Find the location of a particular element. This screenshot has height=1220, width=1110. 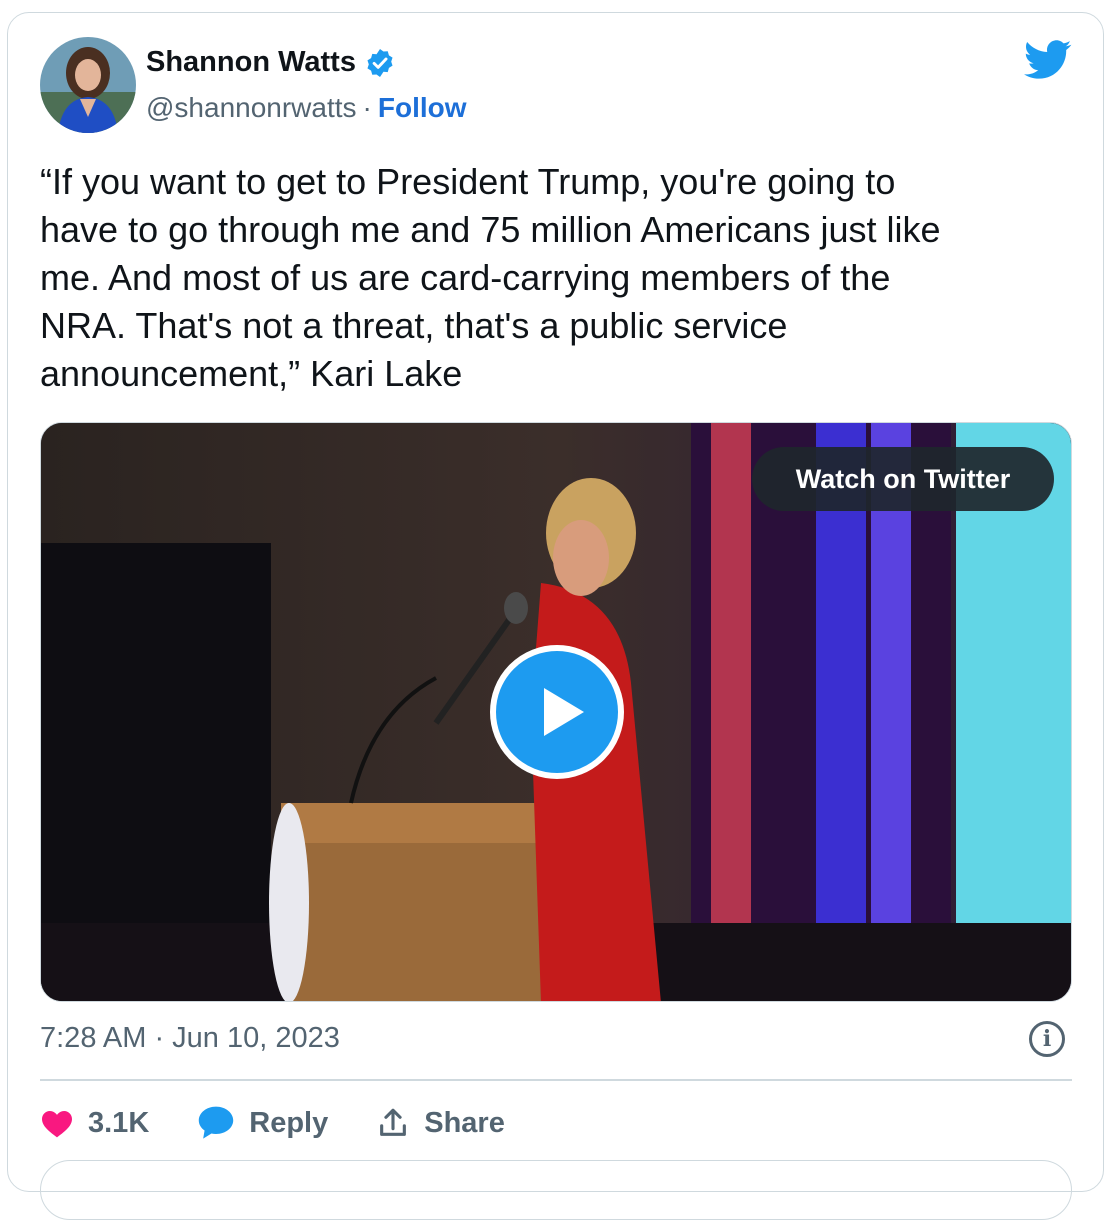

author-name: Shannon Watts is located at coordinates (271, 62).